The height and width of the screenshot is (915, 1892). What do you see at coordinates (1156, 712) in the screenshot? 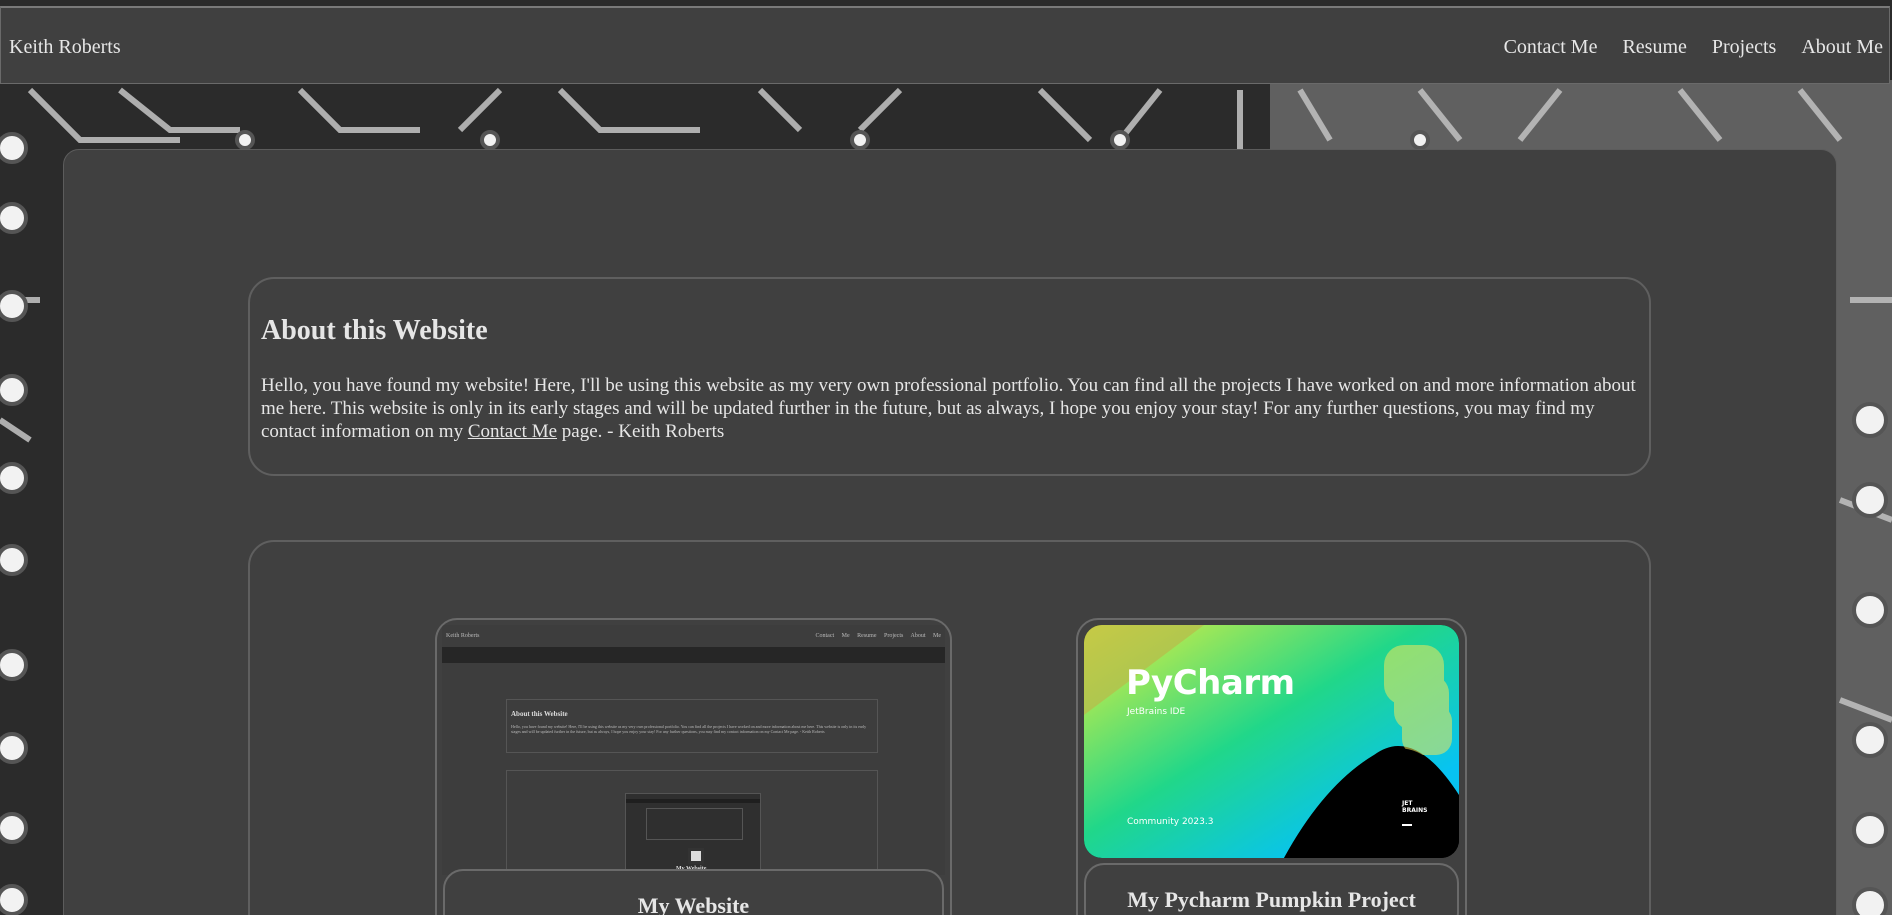
I see `pycharm-subtitle: JetBrains IDE` at bounding box center [1156, 712].